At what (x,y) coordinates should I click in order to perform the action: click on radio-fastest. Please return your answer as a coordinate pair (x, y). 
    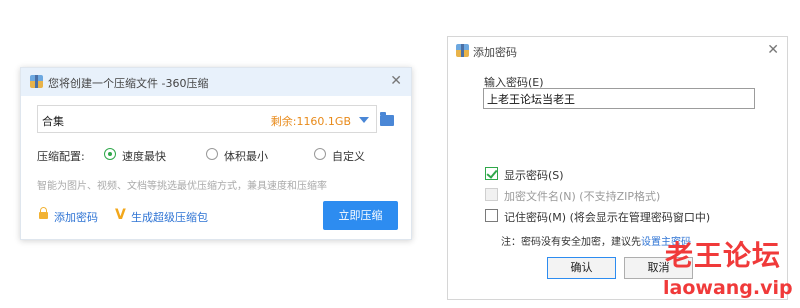
    Looking at the image, I should click on (110, 154).